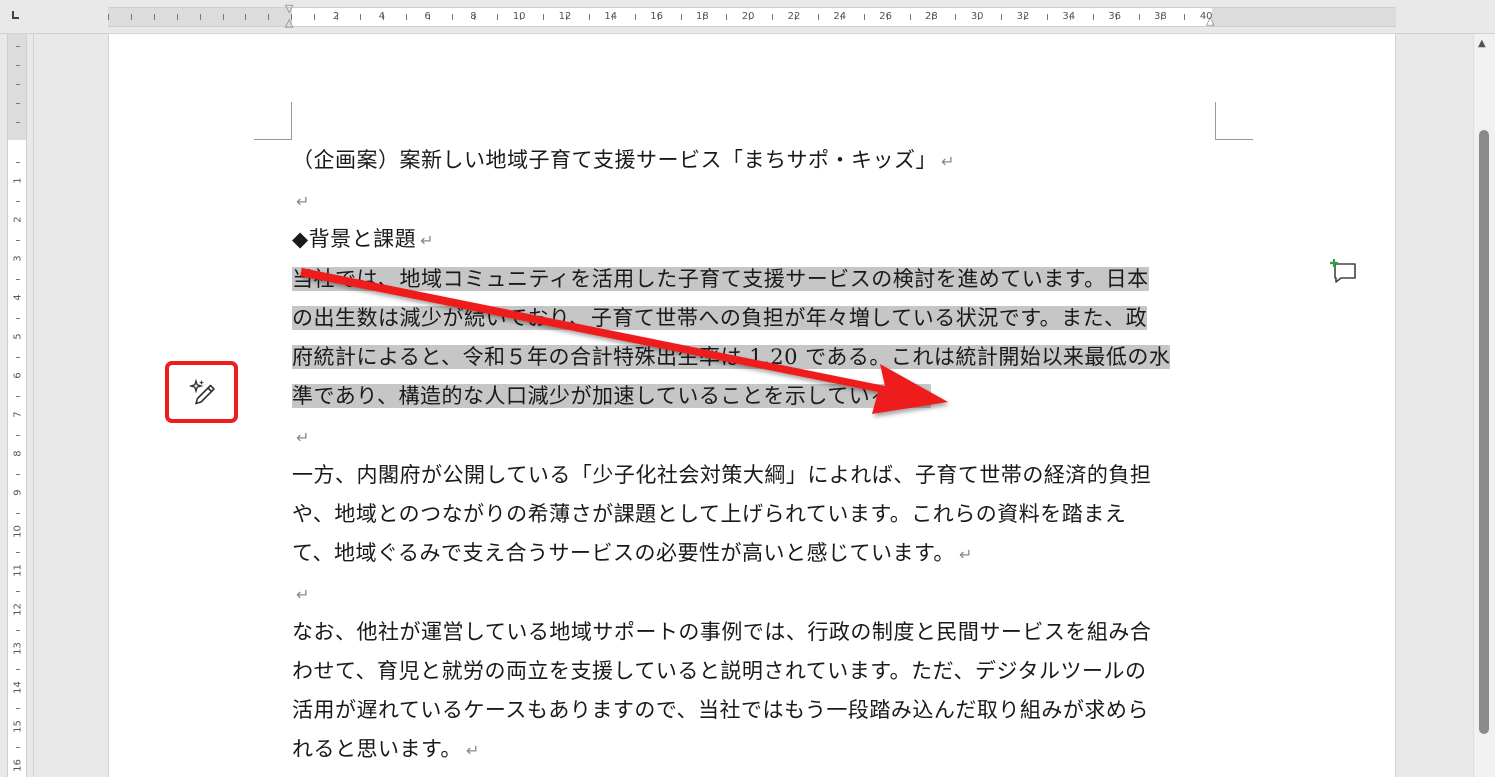 The width and height of the screenshot is (1495, 777). I want to click on ruler-number: 12, so click(565, 16).